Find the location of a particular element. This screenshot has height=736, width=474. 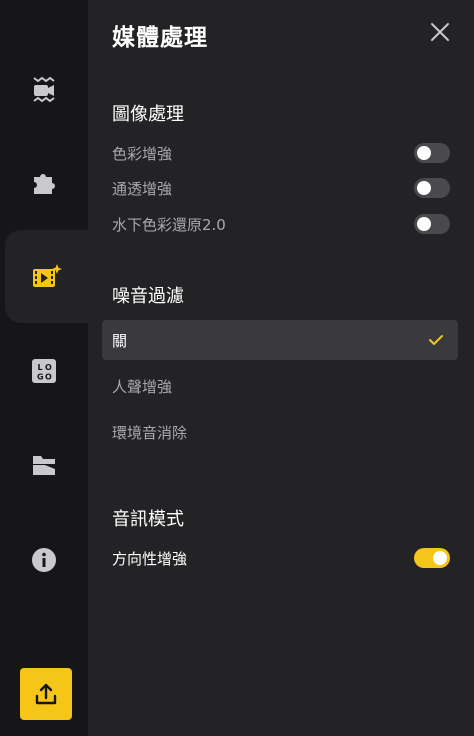

sidebar-item-underwater is located at coordinates (44, 90).